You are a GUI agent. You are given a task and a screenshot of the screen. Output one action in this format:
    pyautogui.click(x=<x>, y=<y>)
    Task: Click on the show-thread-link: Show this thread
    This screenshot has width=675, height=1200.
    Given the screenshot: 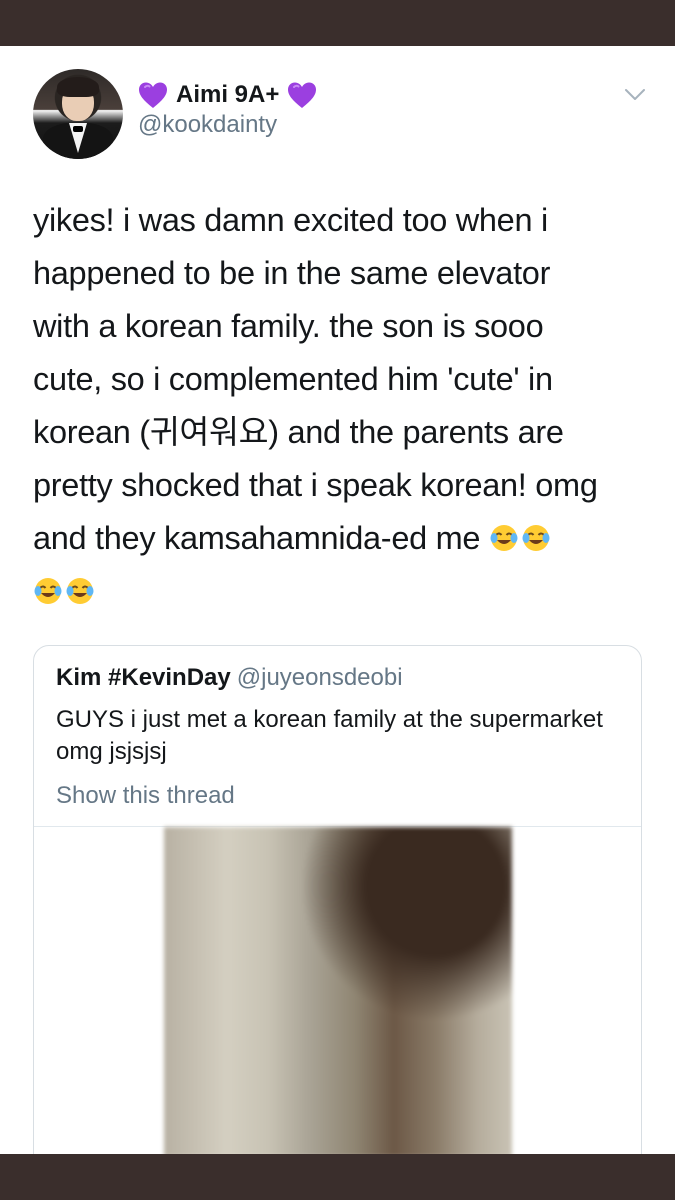 What is the action you would take?
    pyautogui.click(x=145, y=796)
    